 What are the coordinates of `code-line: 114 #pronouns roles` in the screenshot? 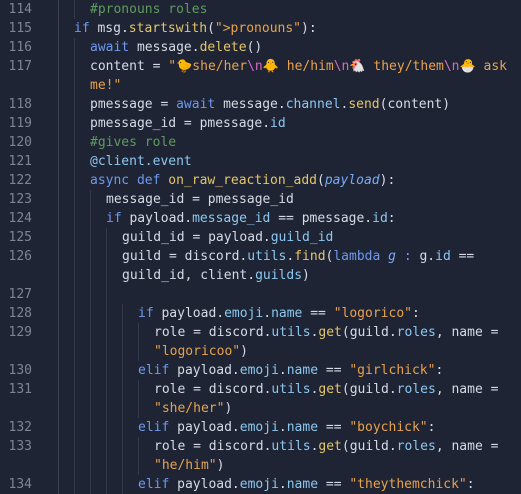 It's located at (260, 9).